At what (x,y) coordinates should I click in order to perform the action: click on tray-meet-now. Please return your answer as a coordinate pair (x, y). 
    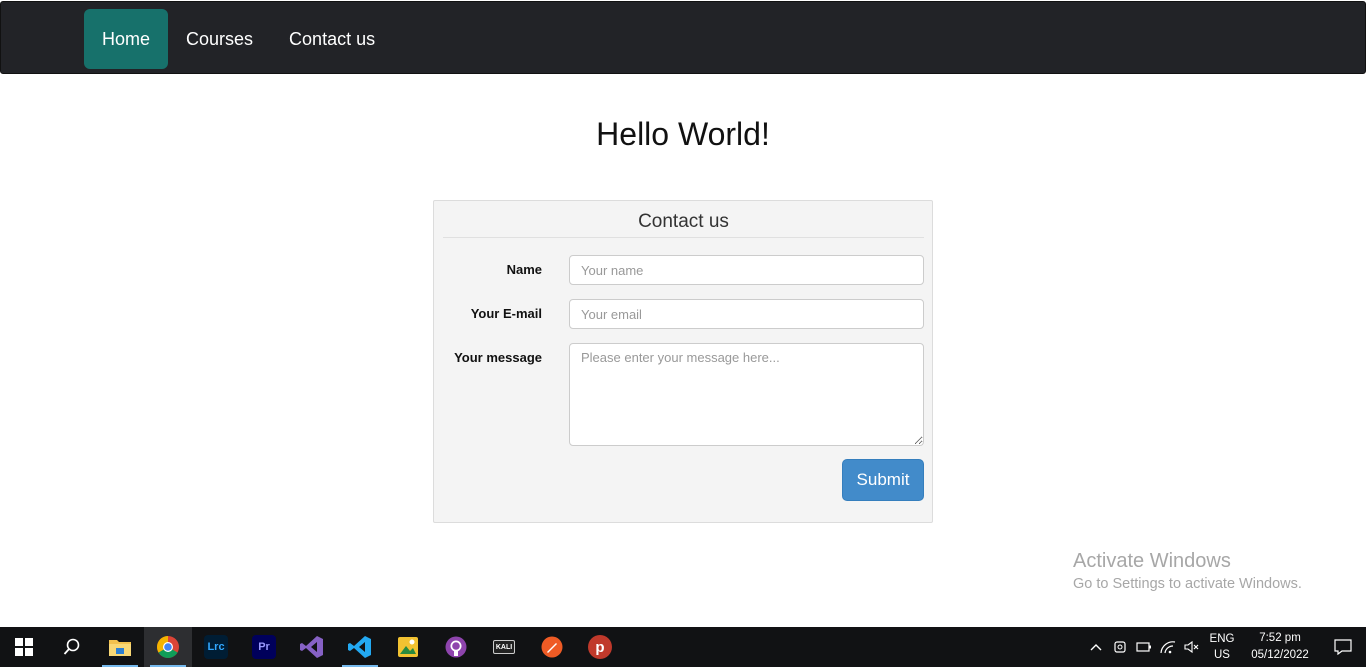
    Looking at the image, I should click on (1120, 647).